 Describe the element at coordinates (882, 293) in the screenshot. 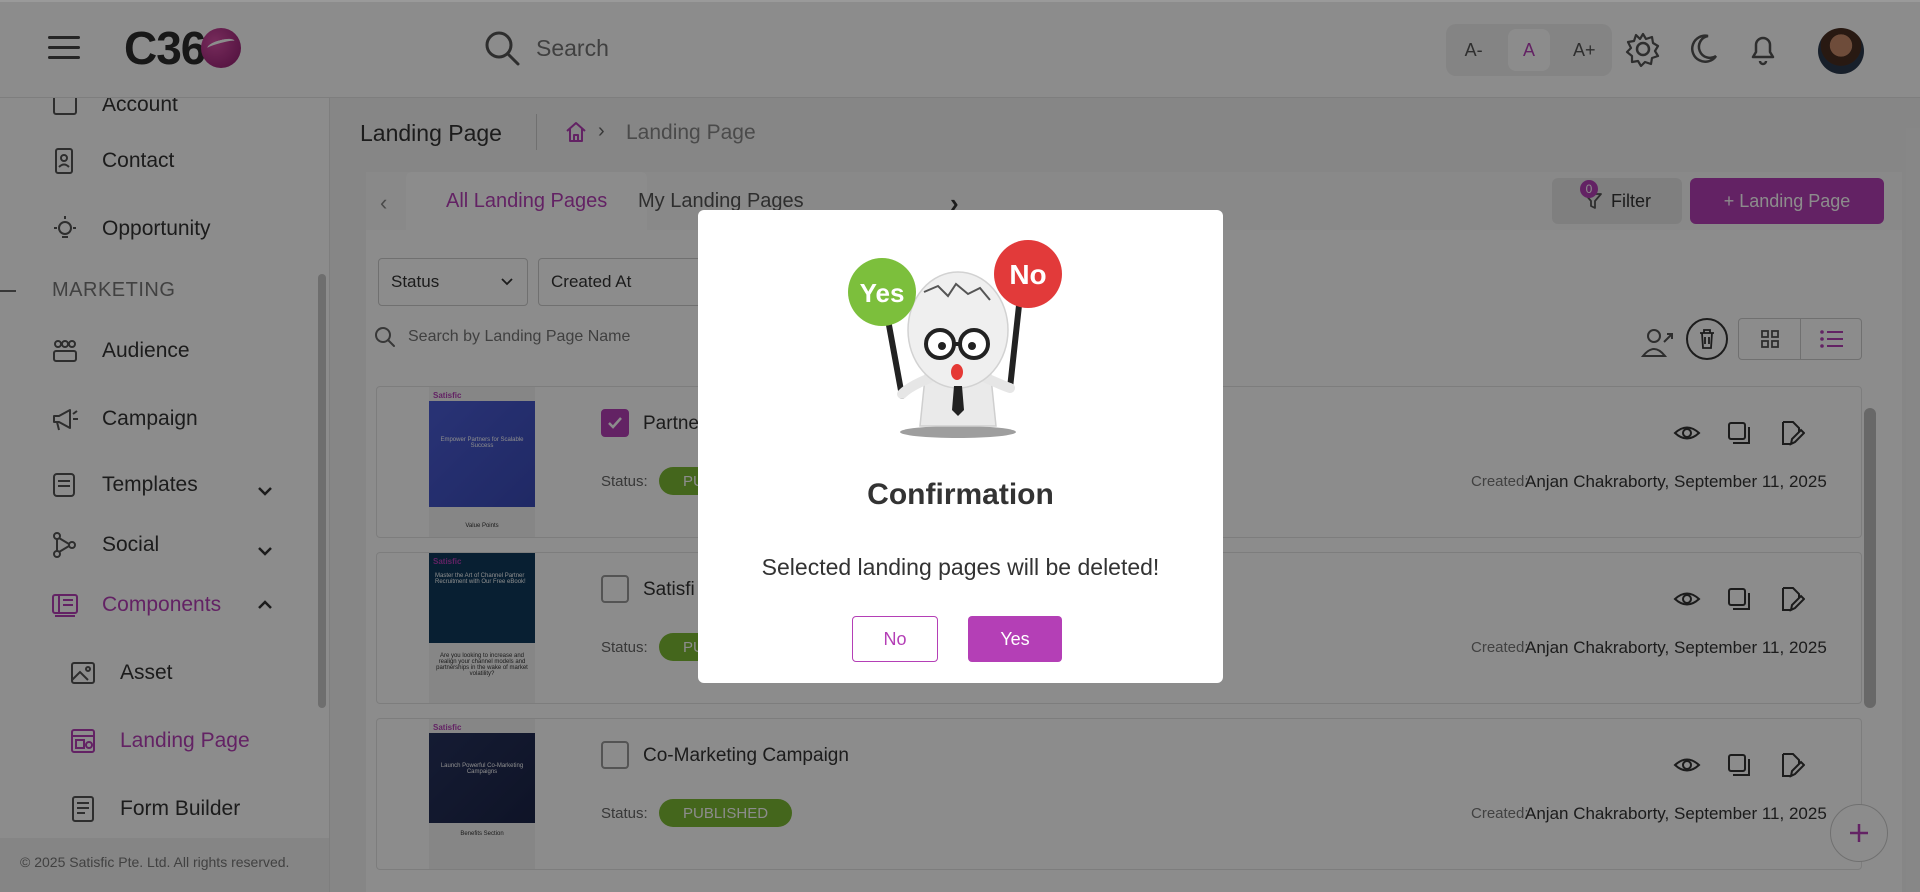

I see `sign-yes-text: Yes` at that location.